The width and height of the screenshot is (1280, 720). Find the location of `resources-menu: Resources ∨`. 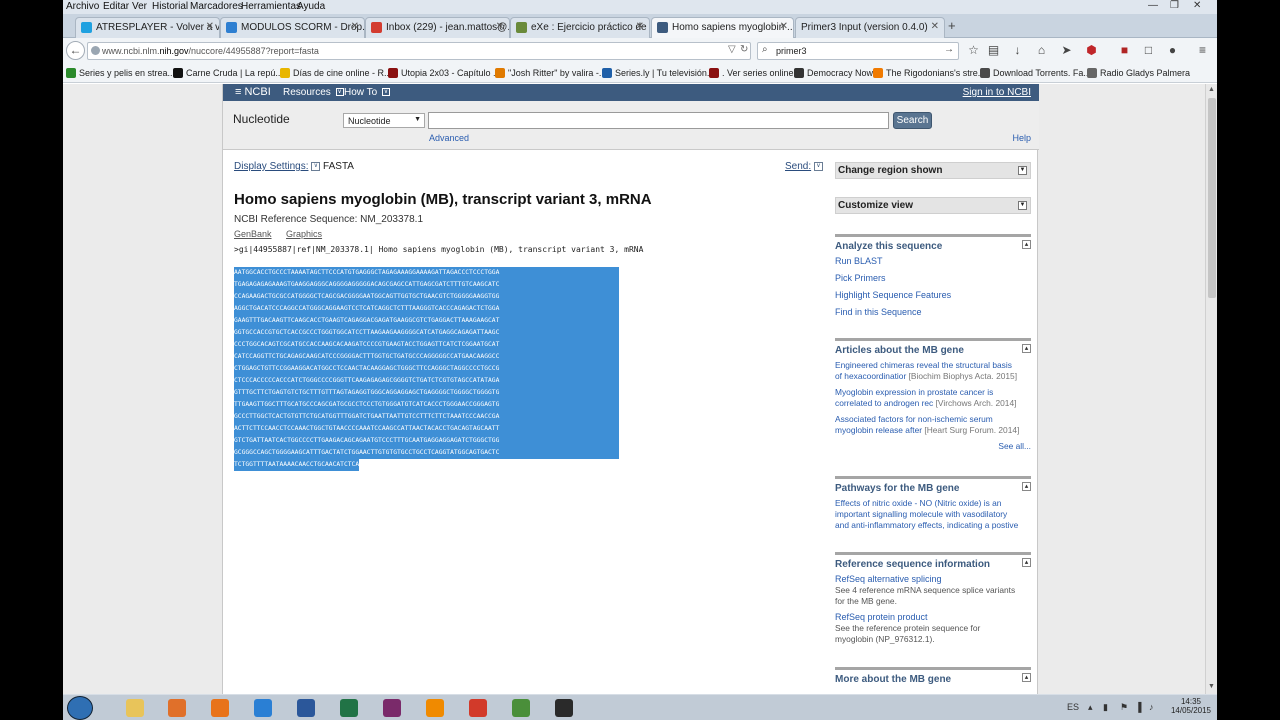

resources-menu: Resources ∨ is located at coordinates (313, 92).